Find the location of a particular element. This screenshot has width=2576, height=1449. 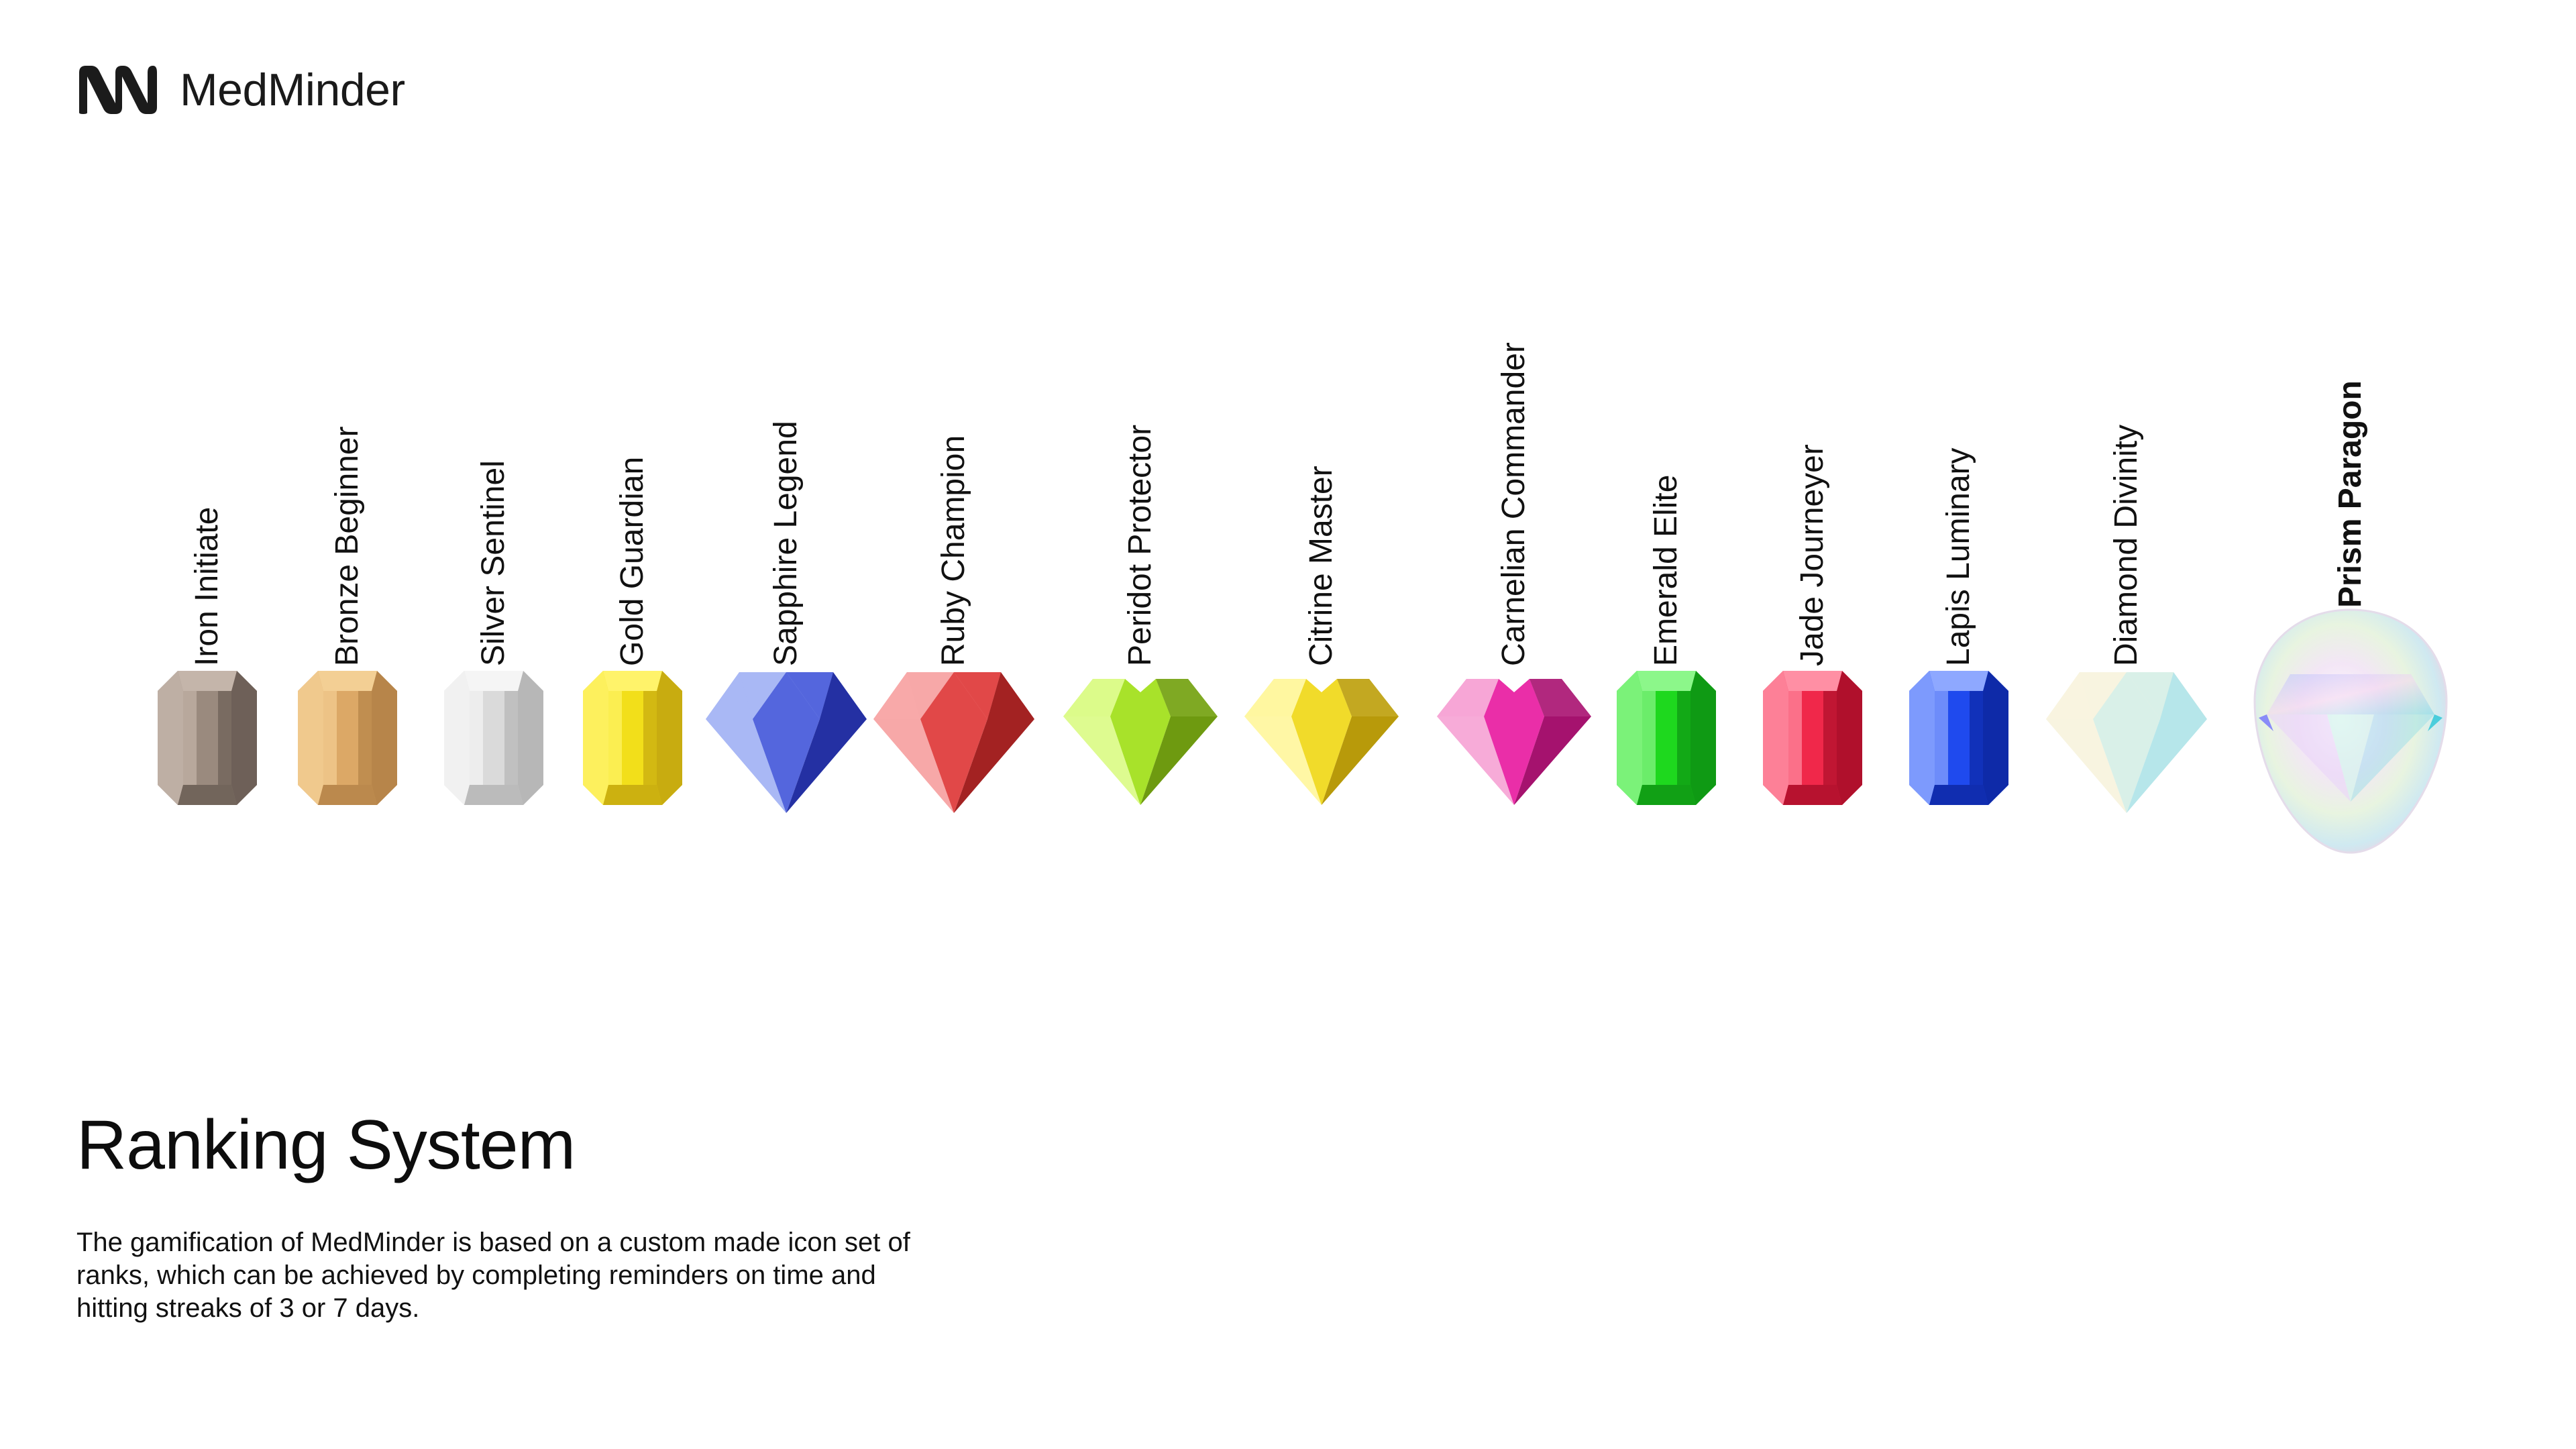

rank-label: Ruby Champion is located at coordinates (953, 550).